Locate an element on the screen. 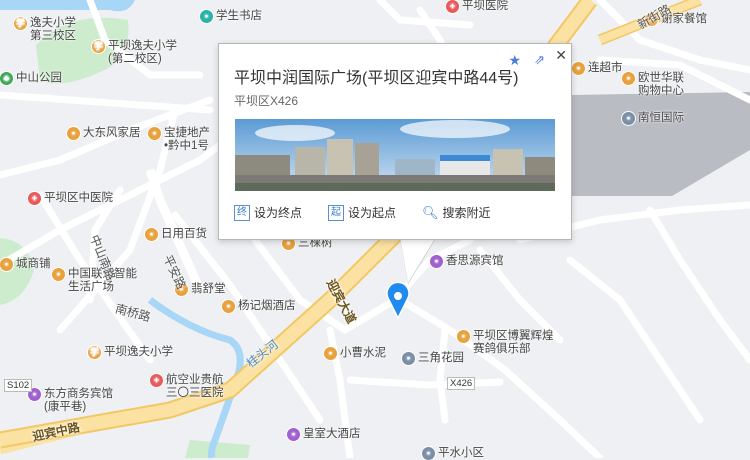  poi-label: 连超市 is located at coordinates (605, 68).